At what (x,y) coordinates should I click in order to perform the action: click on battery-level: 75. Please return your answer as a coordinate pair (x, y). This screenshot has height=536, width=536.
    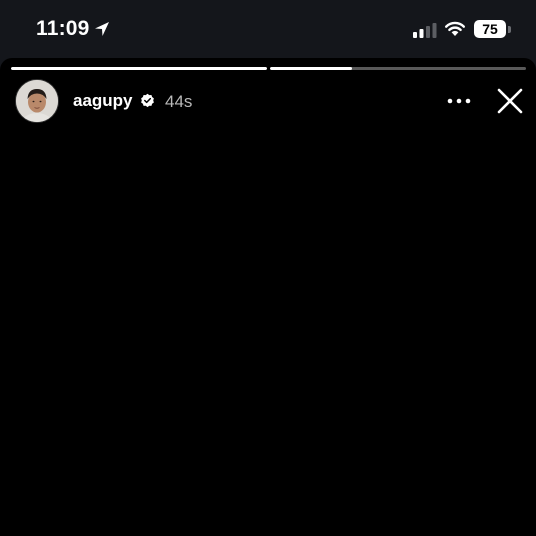
    Looking at the image, I should click on (490, 29).